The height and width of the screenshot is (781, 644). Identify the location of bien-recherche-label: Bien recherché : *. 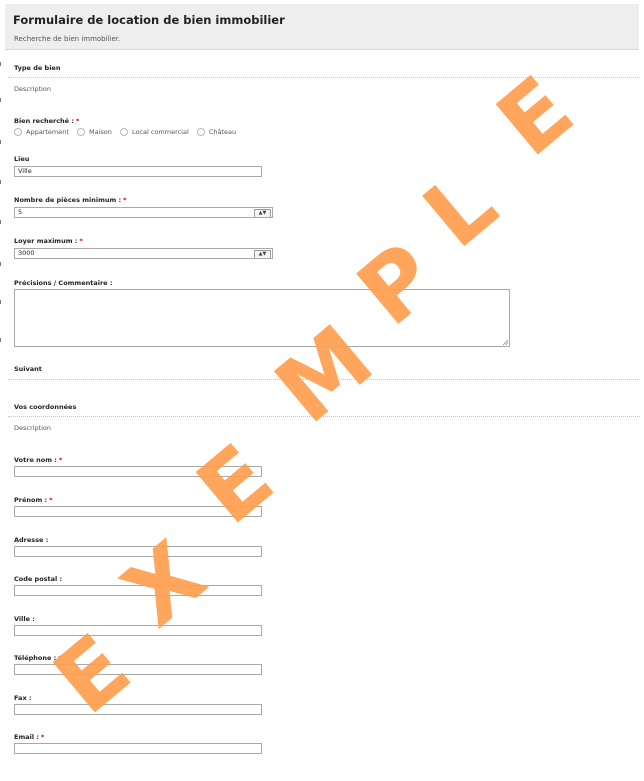
(47, 121).